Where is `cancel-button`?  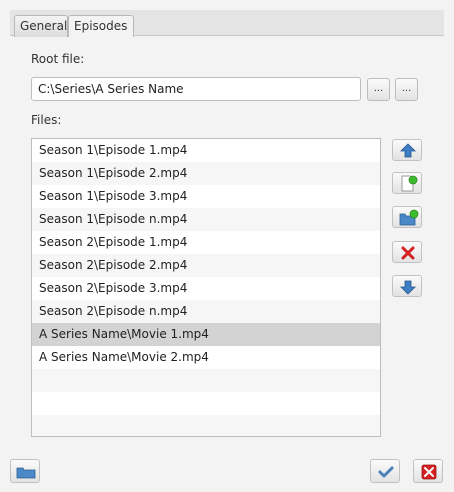
cancel-button is located at coordinates (428, 471).